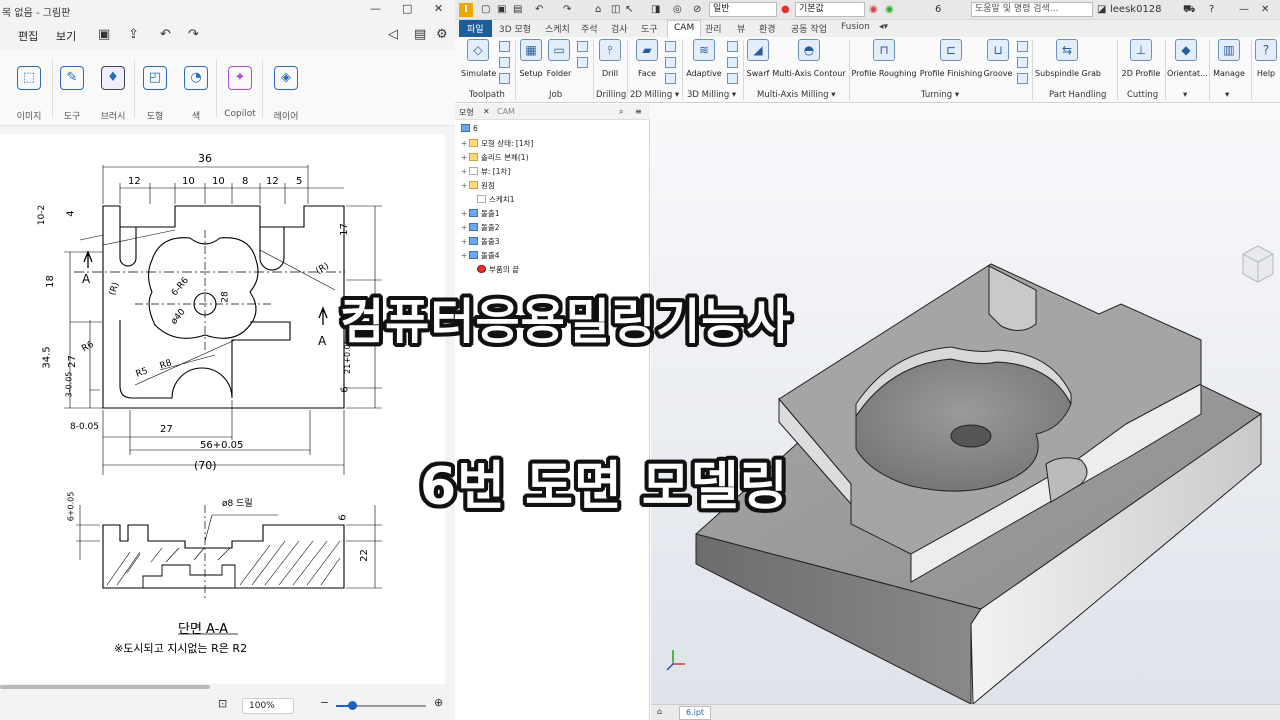 This screenshot has height=720, width=1280. I want to click on ribbon-shapes: ◰ 도형, so click(155, 88).